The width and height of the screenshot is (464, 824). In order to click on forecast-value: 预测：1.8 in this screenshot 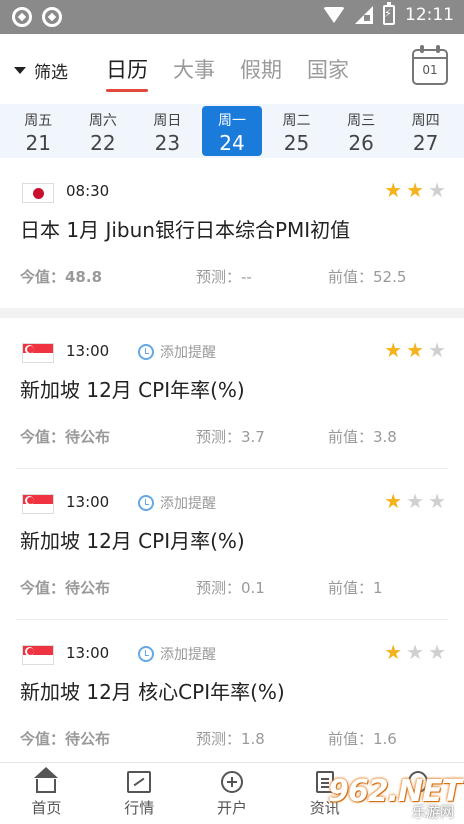, I will do `click(230, 739)`.